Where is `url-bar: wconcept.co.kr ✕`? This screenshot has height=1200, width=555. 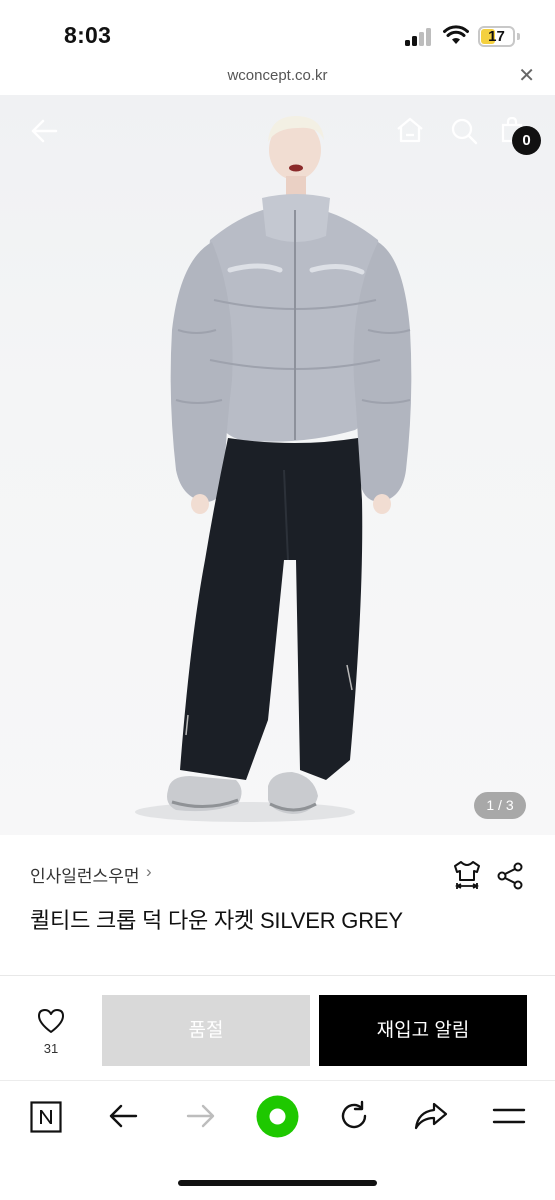 url-bar: wconcept.co.kr ✕ is located at coordinates (277, 78).